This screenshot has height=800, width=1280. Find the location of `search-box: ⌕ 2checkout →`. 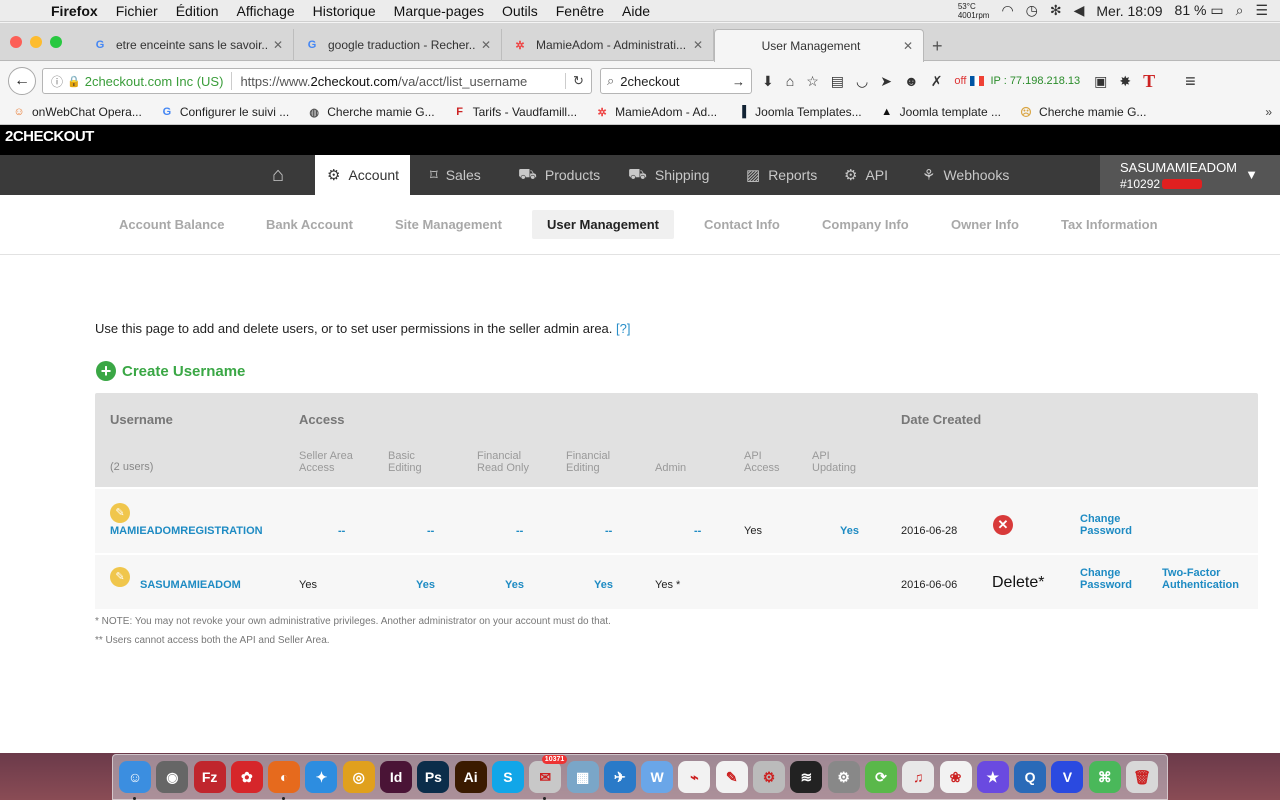

search-box: ⌕ 2checkout → is located at coordinates (676, 81).